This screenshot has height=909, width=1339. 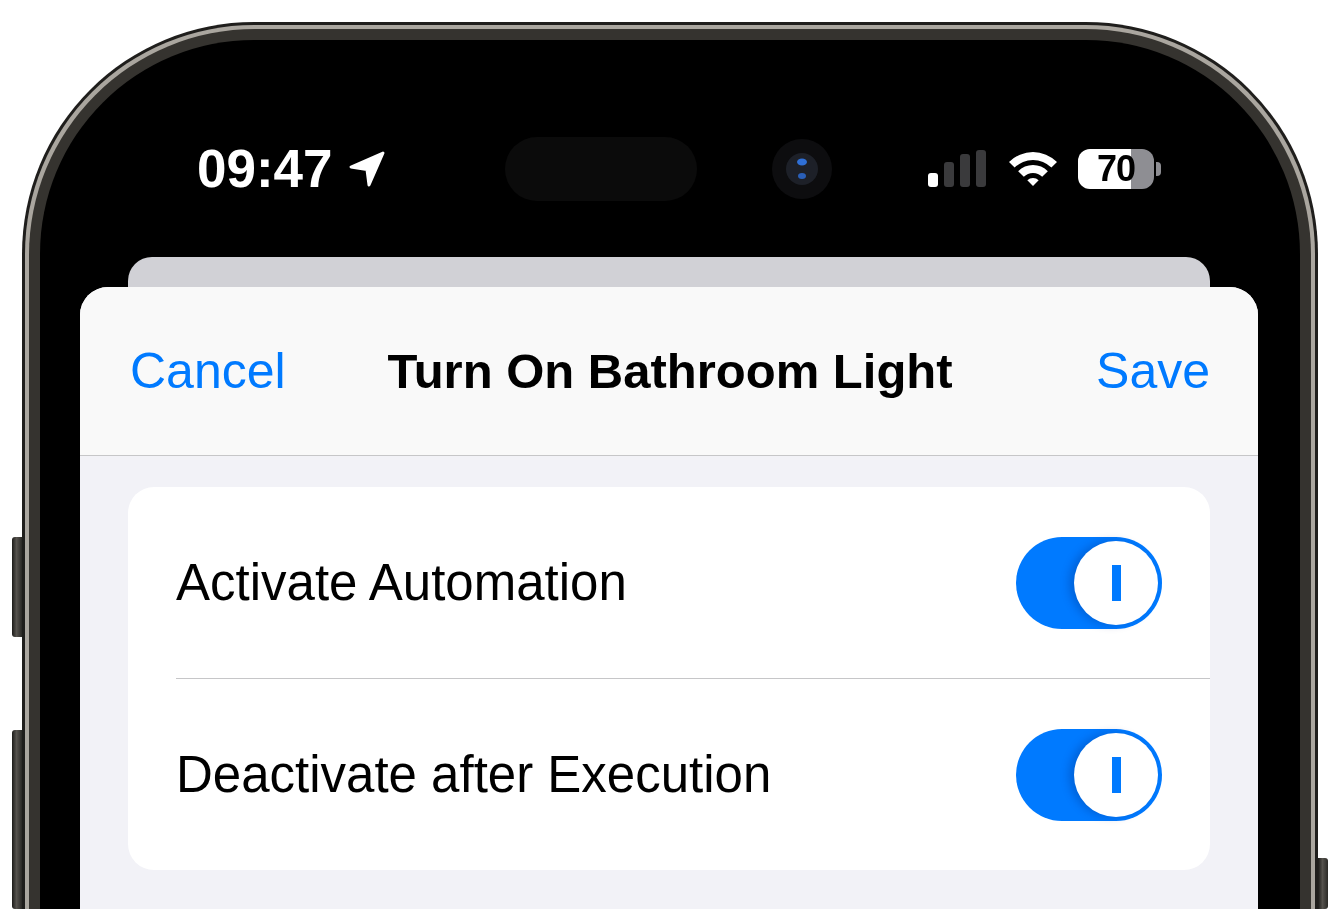 What do you see at coordinates (208, 371) in the screenshot?
I see `cancel-button: Cancel` at bounding box center [208, 371].